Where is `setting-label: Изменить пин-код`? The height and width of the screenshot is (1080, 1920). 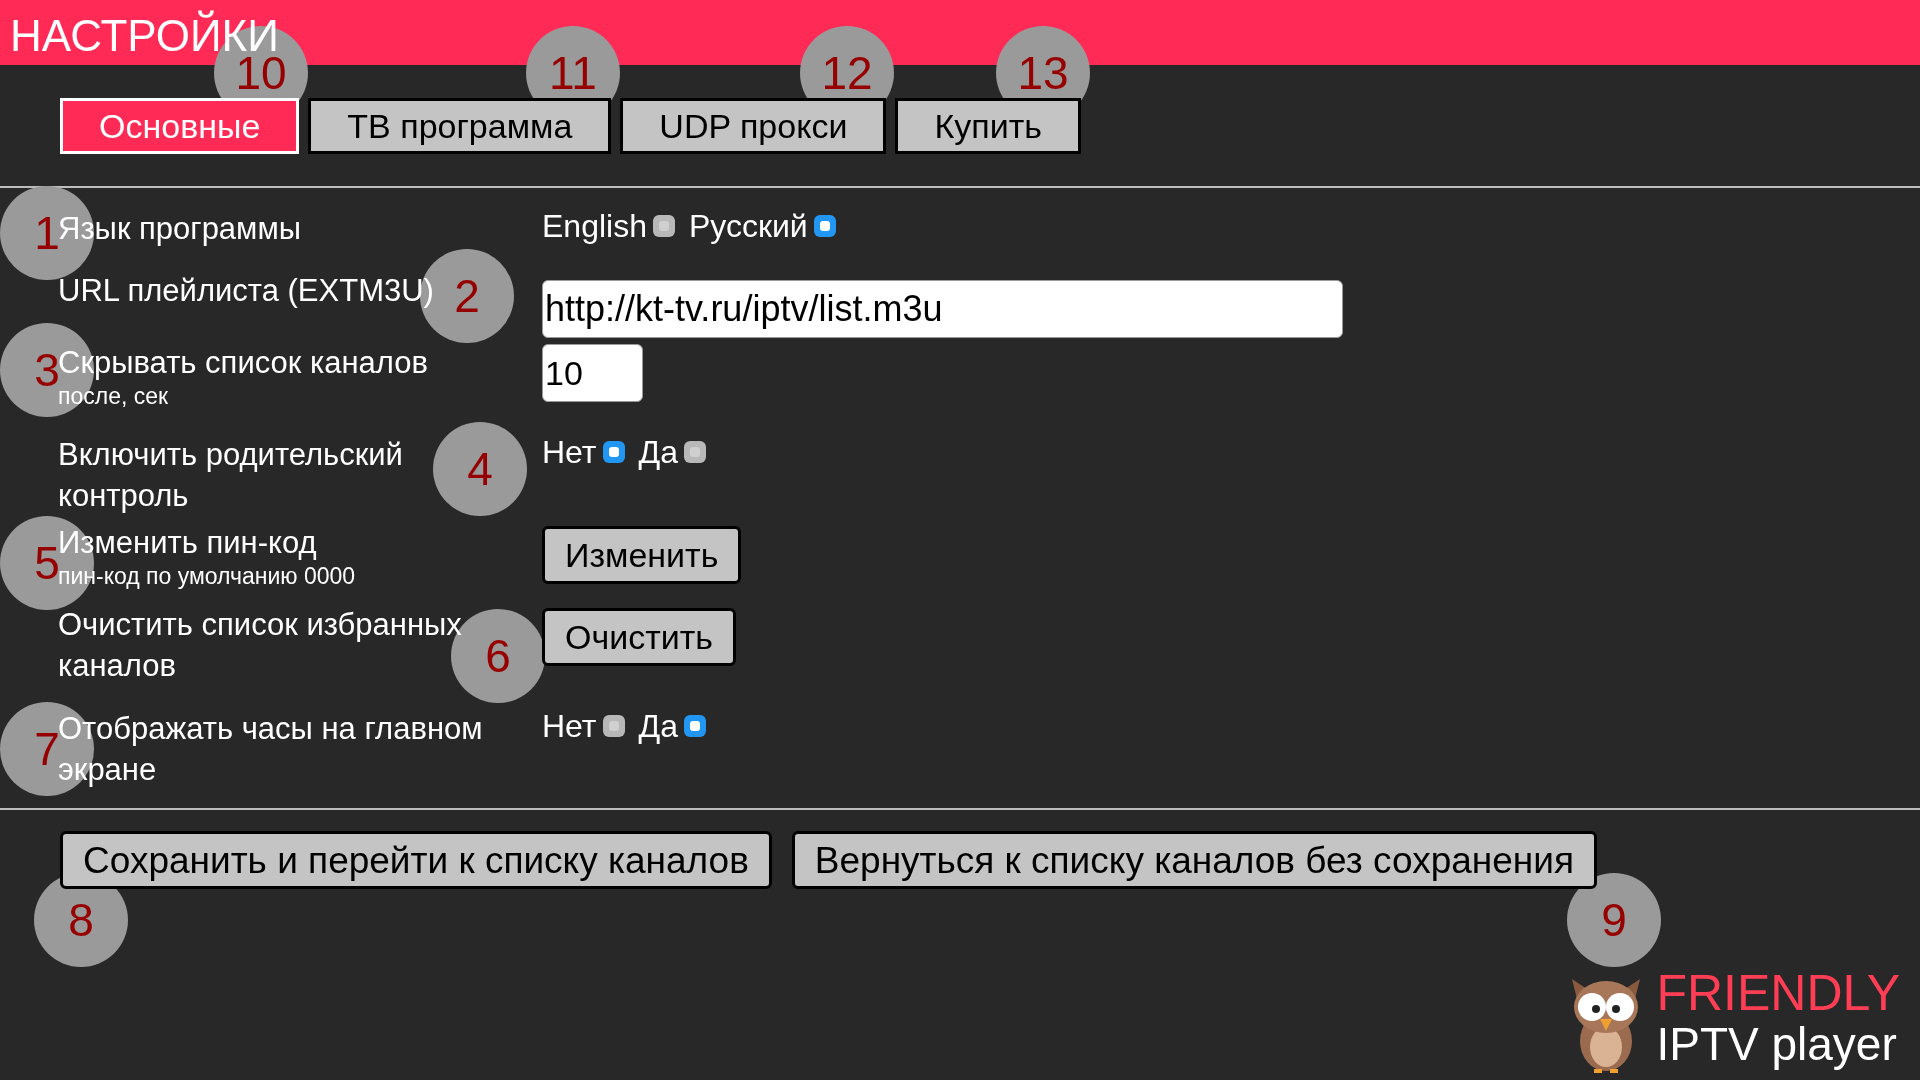 setting-label: Изменить пин-код is located at coordinates (187, 543).